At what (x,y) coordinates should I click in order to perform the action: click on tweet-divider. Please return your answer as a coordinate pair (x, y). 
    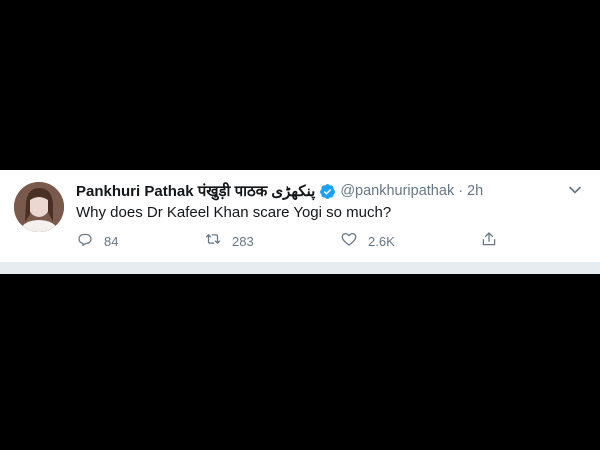
    Looking at the image, I should click on (300, 268).